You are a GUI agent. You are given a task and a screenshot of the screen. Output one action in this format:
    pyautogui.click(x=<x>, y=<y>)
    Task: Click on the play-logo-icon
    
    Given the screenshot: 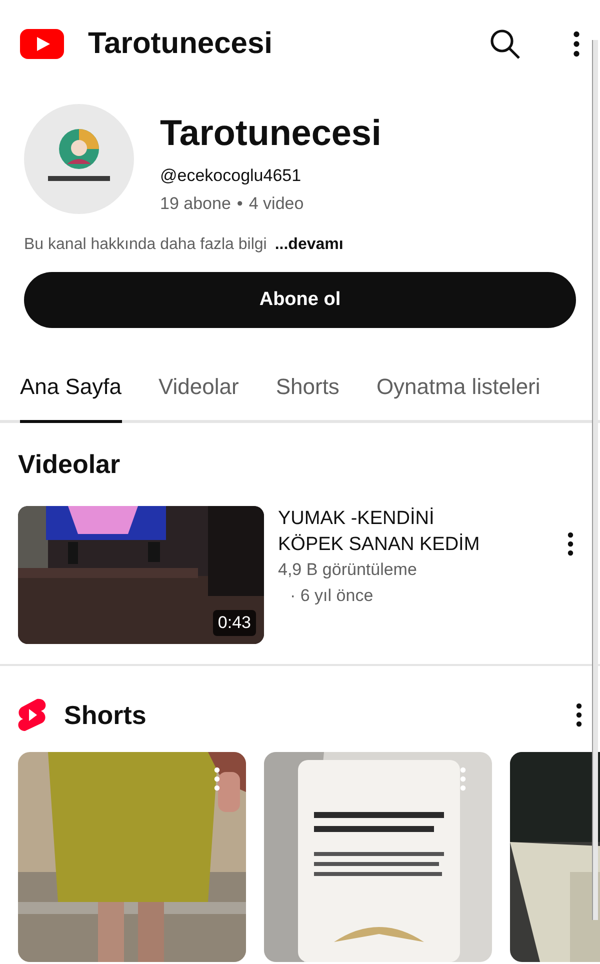 What is the action you would take?
    pyautogui.click(x=42, y=44)
    